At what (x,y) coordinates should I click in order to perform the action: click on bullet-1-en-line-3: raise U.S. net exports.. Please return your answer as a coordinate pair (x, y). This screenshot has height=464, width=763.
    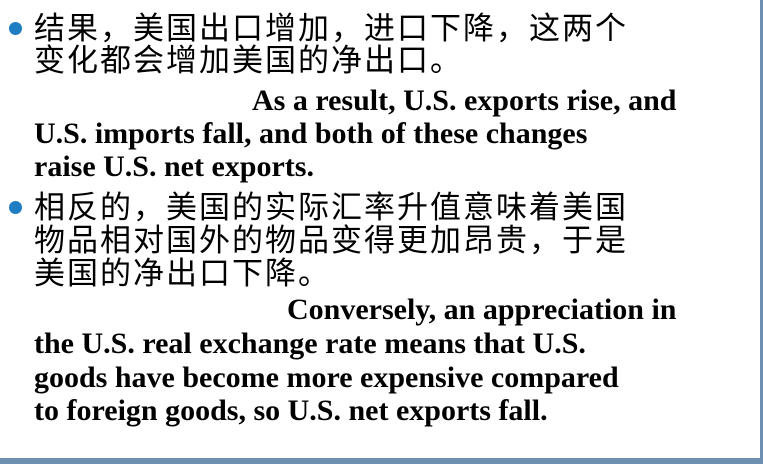
    Looking at the image, I should click on (174, 166).